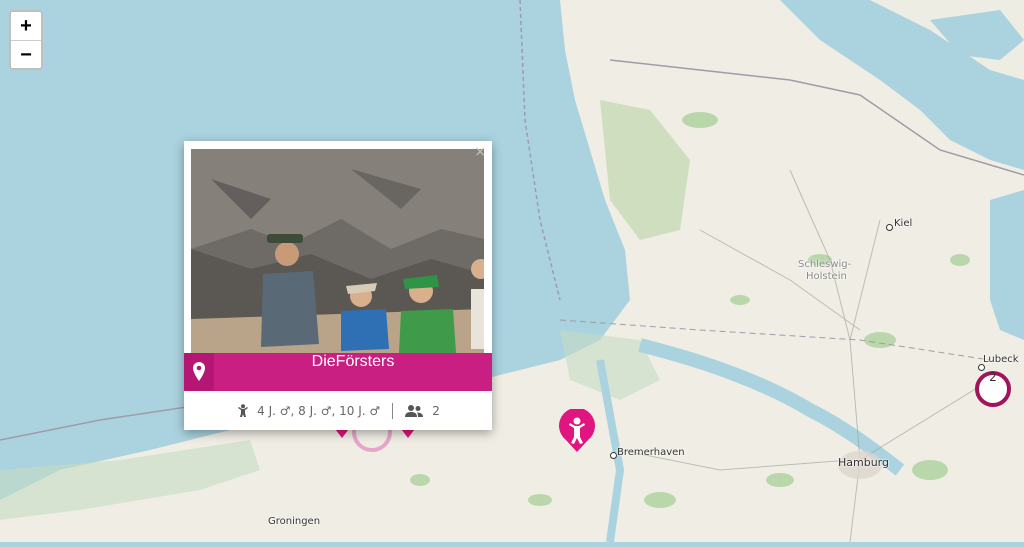  I want to click on marker-cluster: 2, so click(993, 389).